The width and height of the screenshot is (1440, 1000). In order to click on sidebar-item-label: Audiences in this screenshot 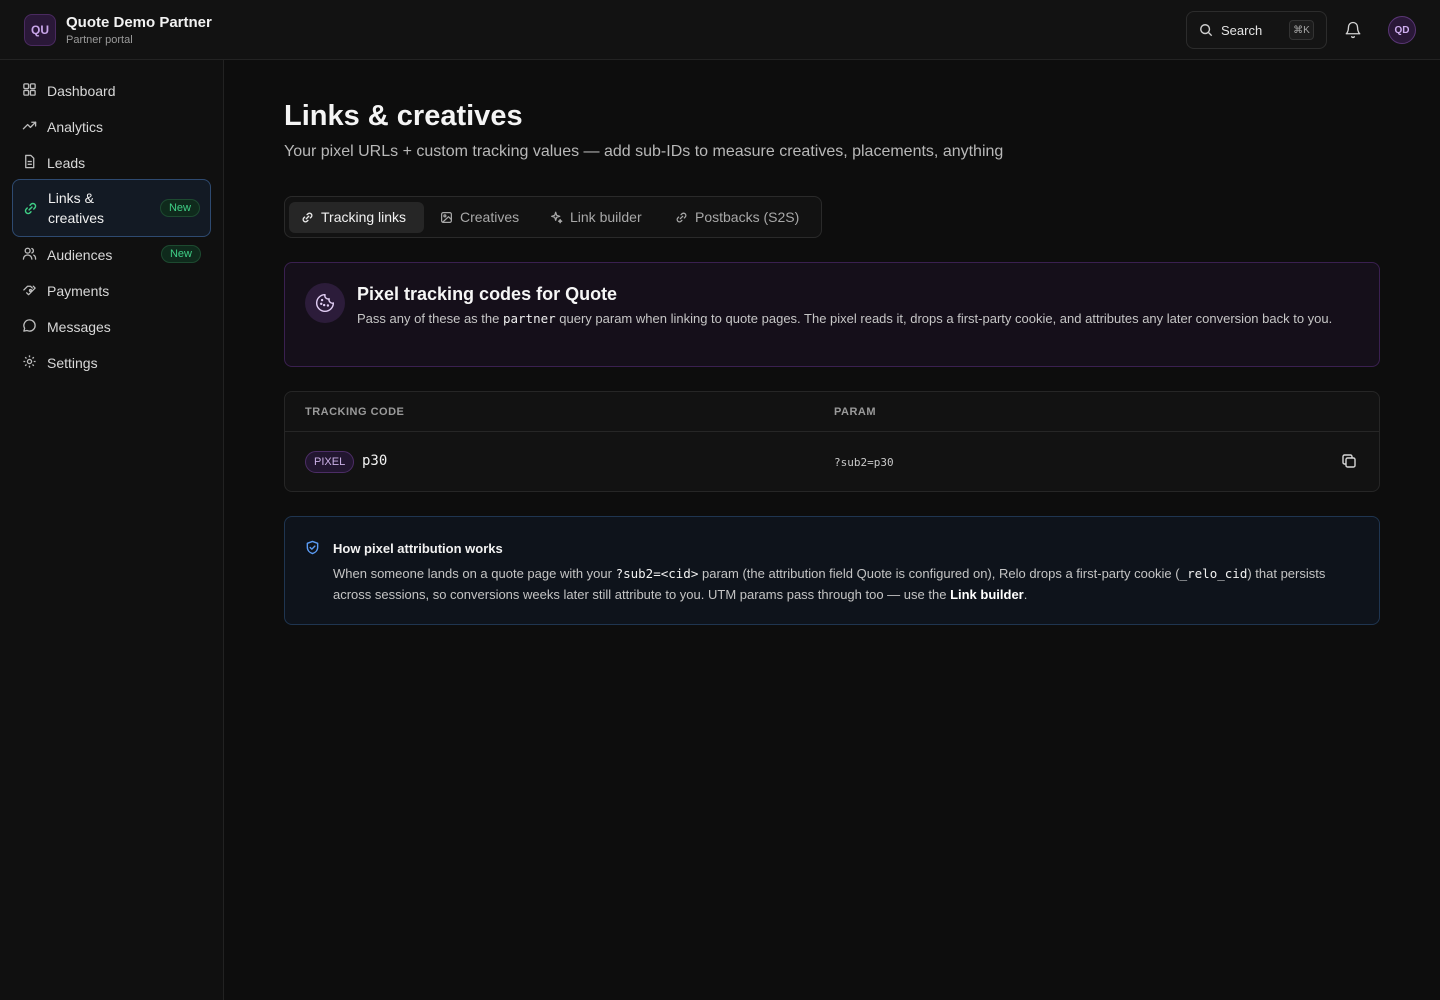, I will do `click(80, 255)`.